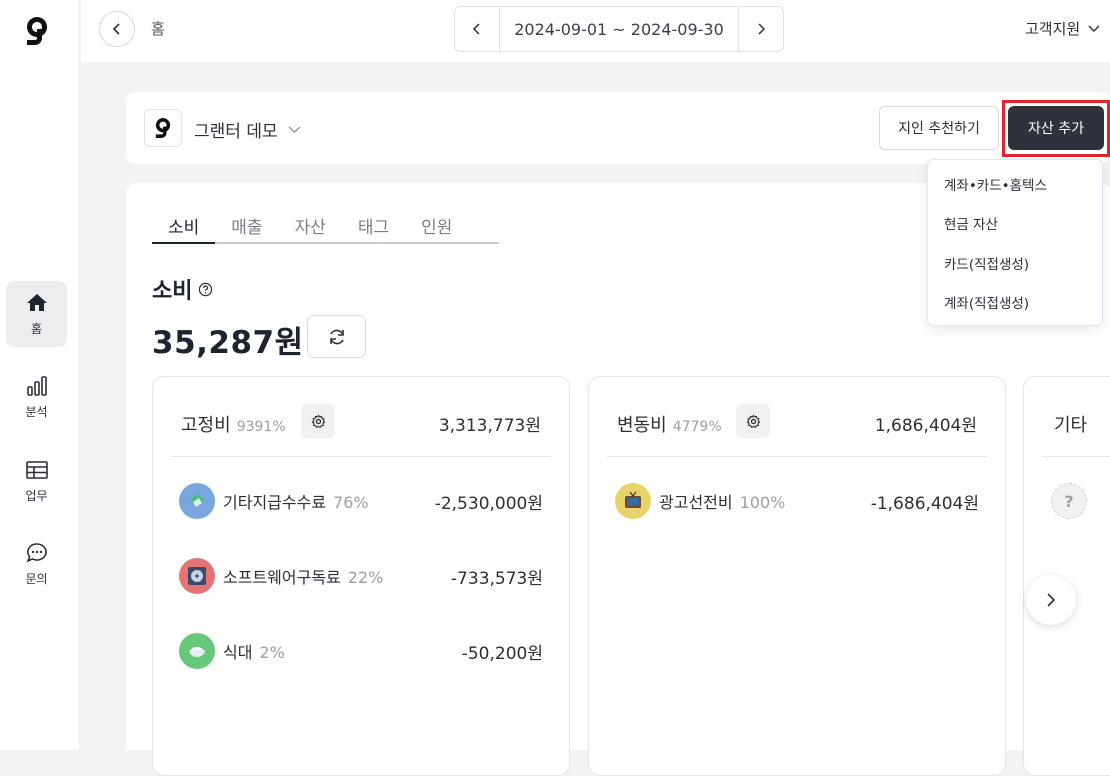 This screenshot has height=776, width=1110. Describe the element at coordinates (205, 289) in the screenshot. I see `help-icon` at that location.